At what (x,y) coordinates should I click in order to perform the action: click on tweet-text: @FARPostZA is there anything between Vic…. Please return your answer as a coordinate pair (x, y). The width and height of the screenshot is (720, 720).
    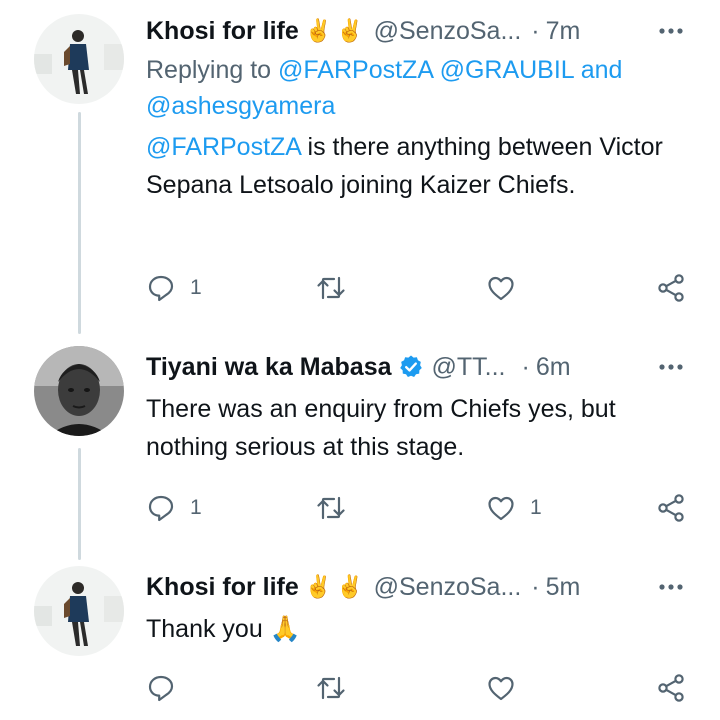
    Looking at the image, I should click on (416, 166).